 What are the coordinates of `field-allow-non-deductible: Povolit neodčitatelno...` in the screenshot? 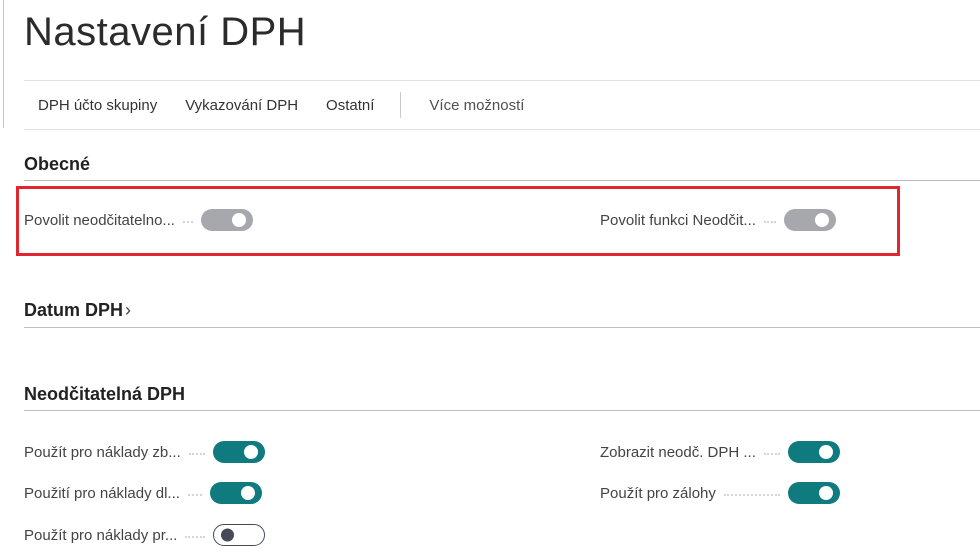 It's located at (138, 220).